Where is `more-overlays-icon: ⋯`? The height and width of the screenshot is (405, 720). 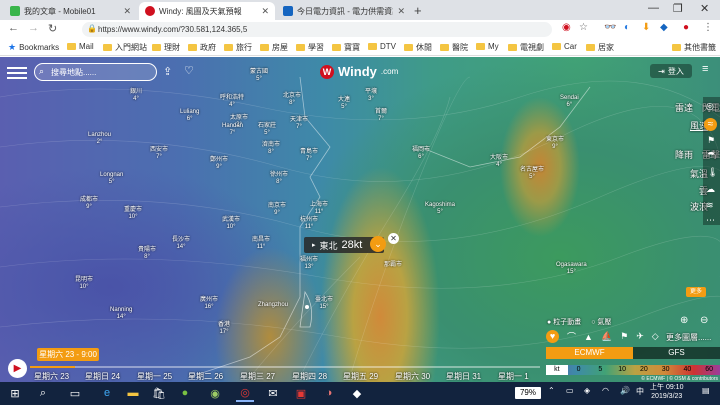
more-overlays-icon: ⋯ is located at coordinates (710, 220).